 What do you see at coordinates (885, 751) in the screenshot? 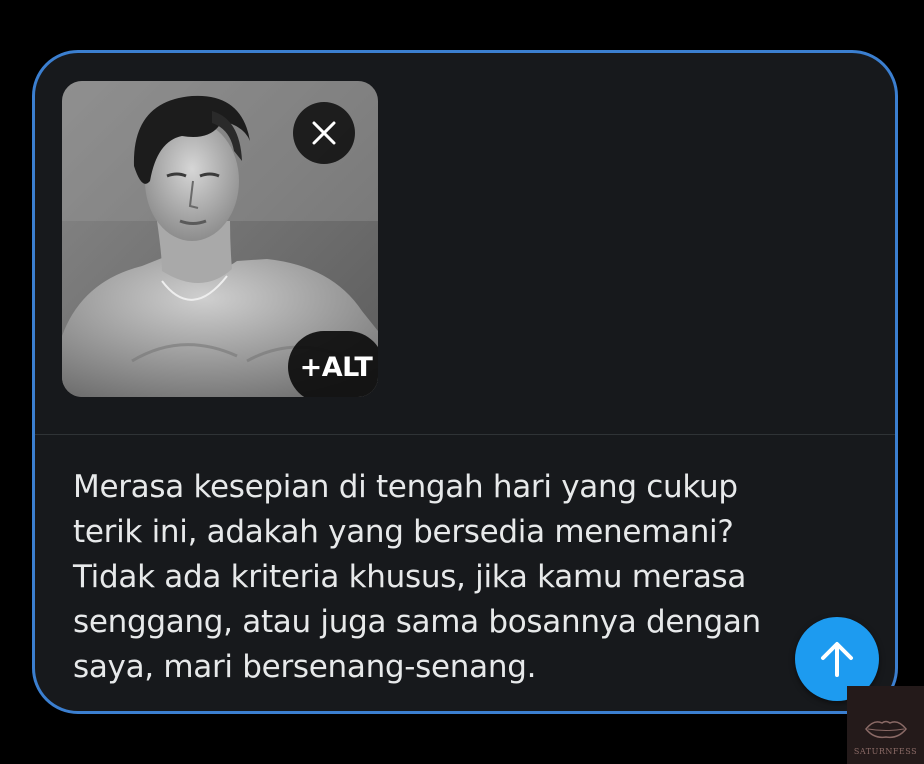
I see `watermark-text: SATURNFESS` at bounding box center [885, 751].